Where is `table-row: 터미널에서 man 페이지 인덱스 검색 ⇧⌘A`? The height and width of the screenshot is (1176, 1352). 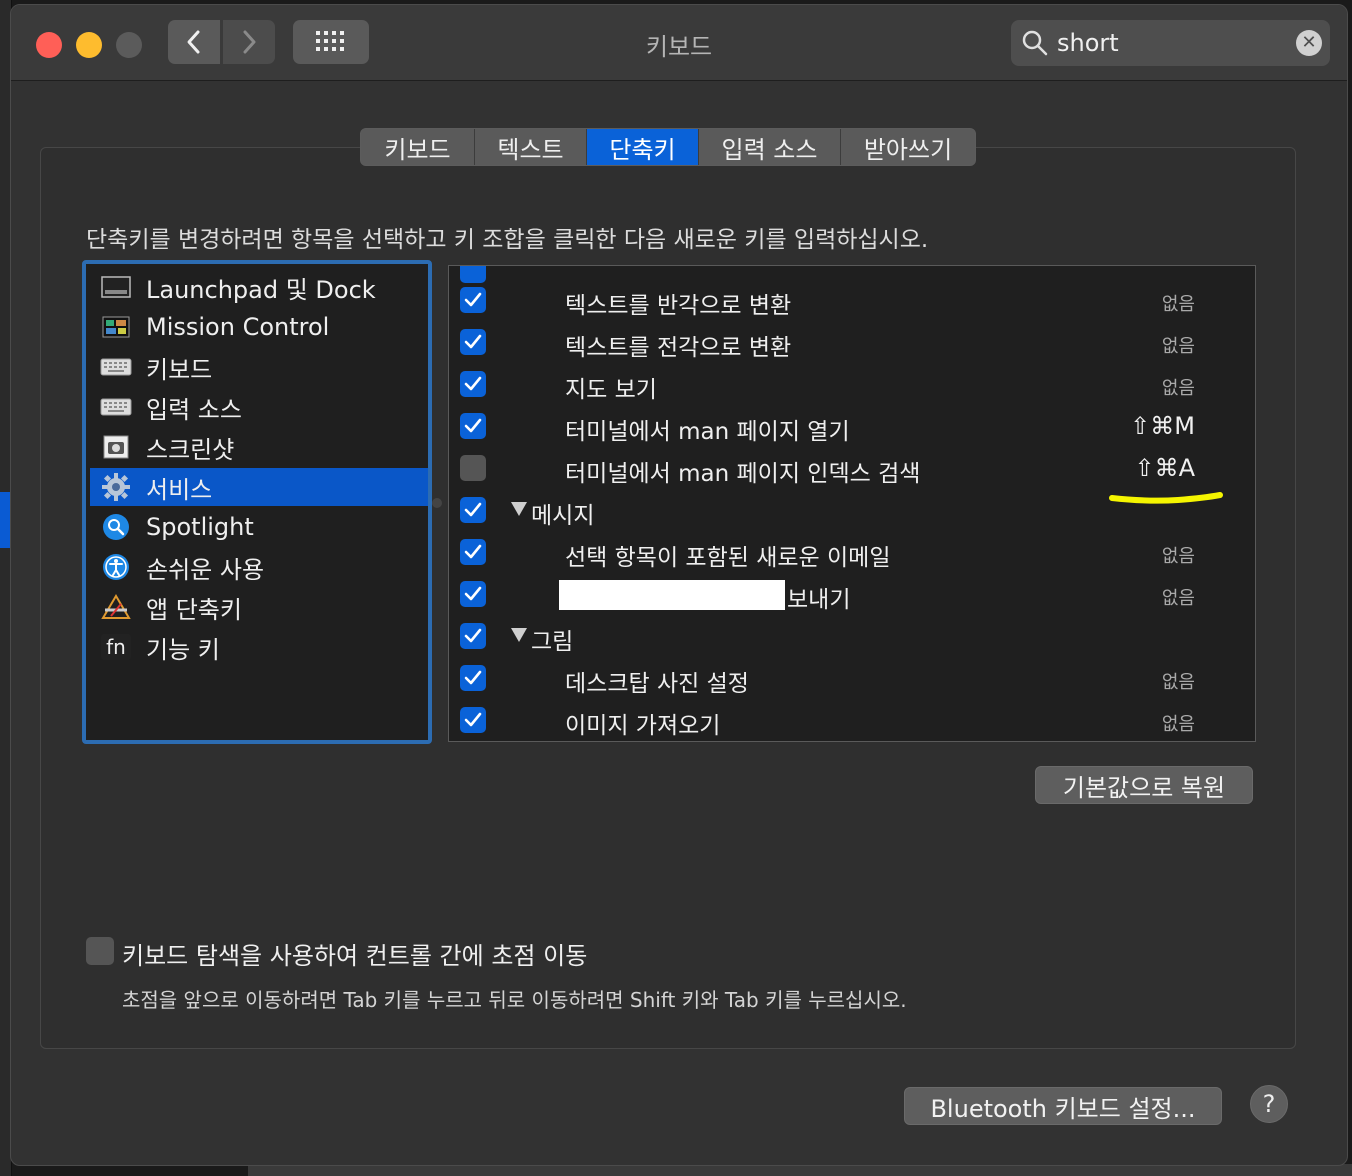
table-row: 터미널에서 man 페이지 인덱스 검색 ⇧⌘A is located at coordinates (852, 469).